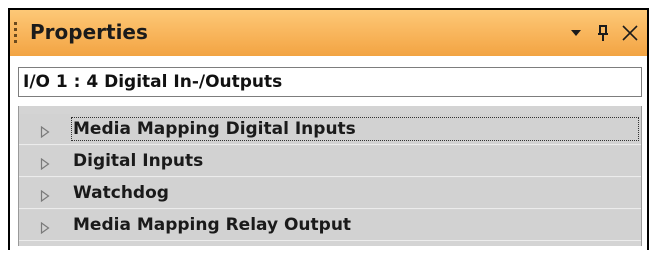 Image resolution: width=657 pixels, height=258 pixels. What do you see at coordinates (330, 82) in the screenshot?
I see `object-selector: I/O 1 : 4 Digital In-/Outputs` at bounding box center [330, 82].